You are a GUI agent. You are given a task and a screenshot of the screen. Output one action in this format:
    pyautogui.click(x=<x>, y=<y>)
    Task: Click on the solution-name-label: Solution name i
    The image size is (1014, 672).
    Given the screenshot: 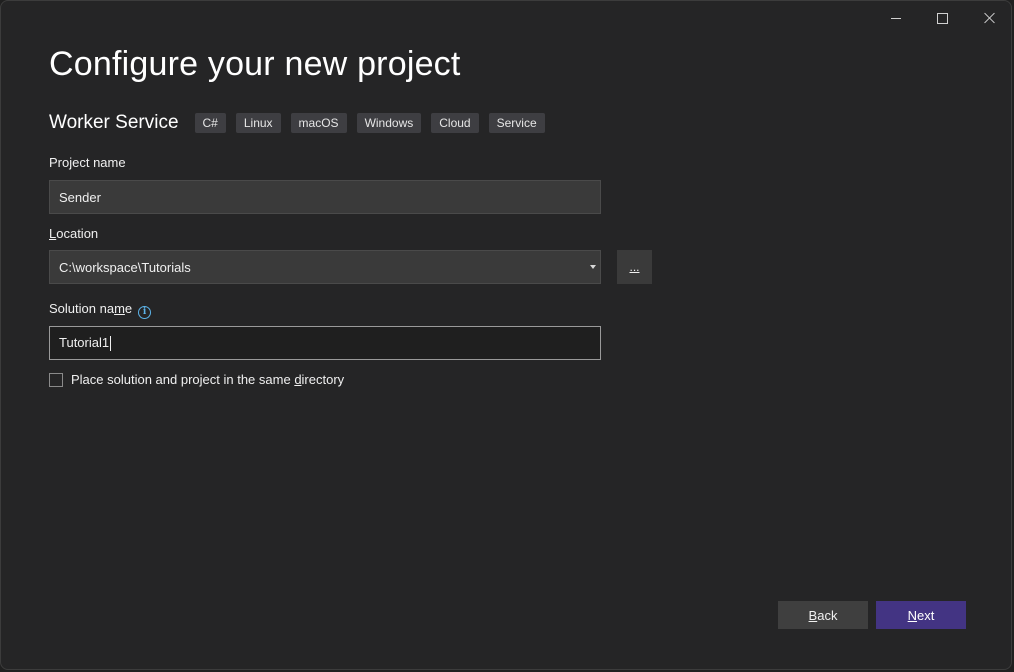 What is the action you would take?
    pyautogui.click(x=100, y=310)
    